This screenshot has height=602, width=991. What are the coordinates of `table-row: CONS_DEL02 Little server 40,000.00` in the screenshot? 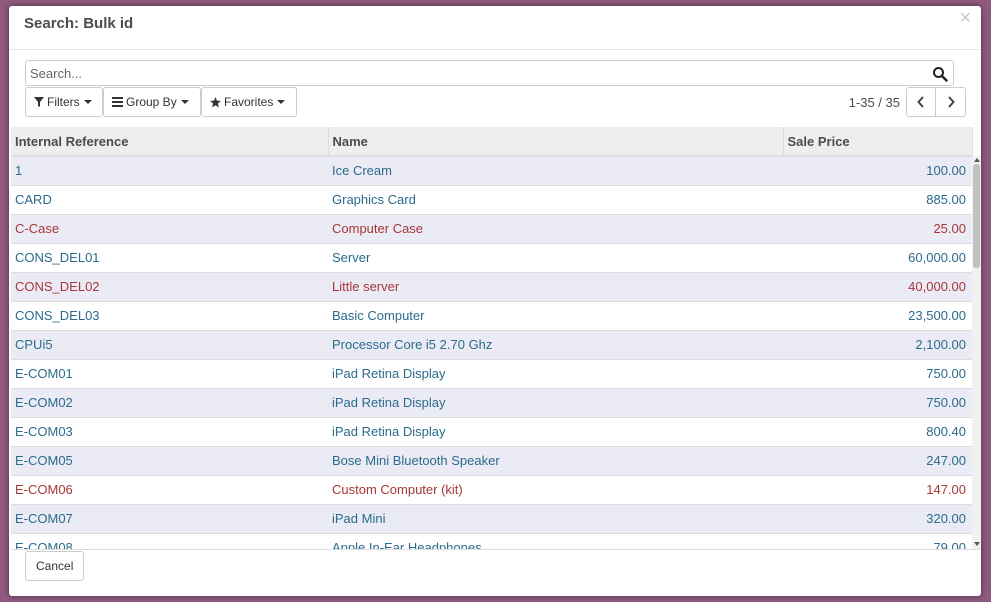 It's located at (491, 286).